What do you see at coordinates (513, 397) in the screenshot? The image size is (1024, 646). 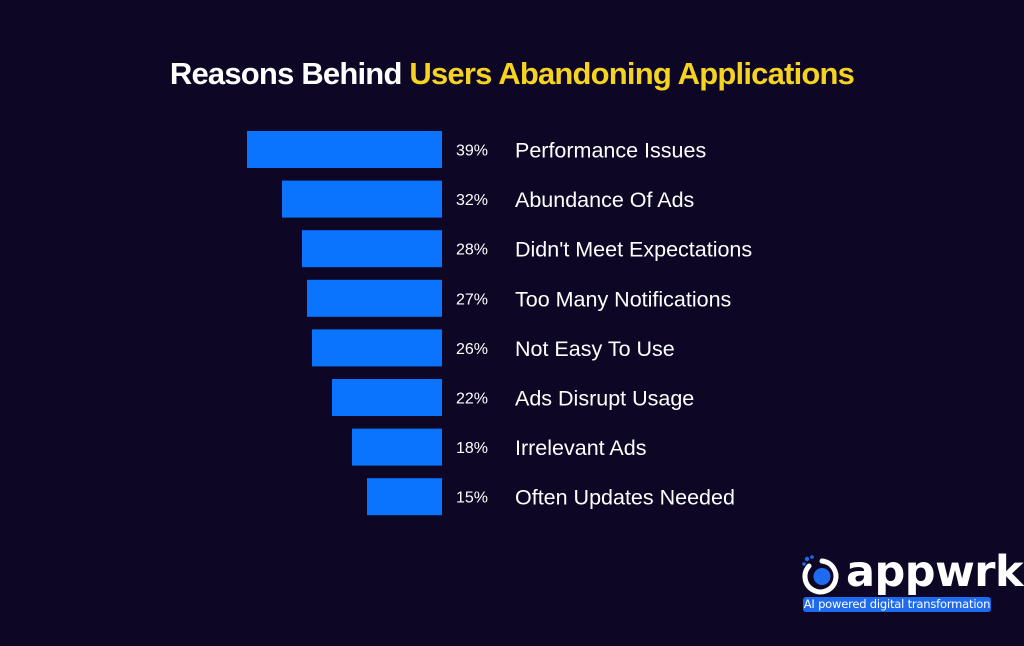 I see `bar-row: 22% Ads Disrupt Usage` at bounding box center [513, 397].